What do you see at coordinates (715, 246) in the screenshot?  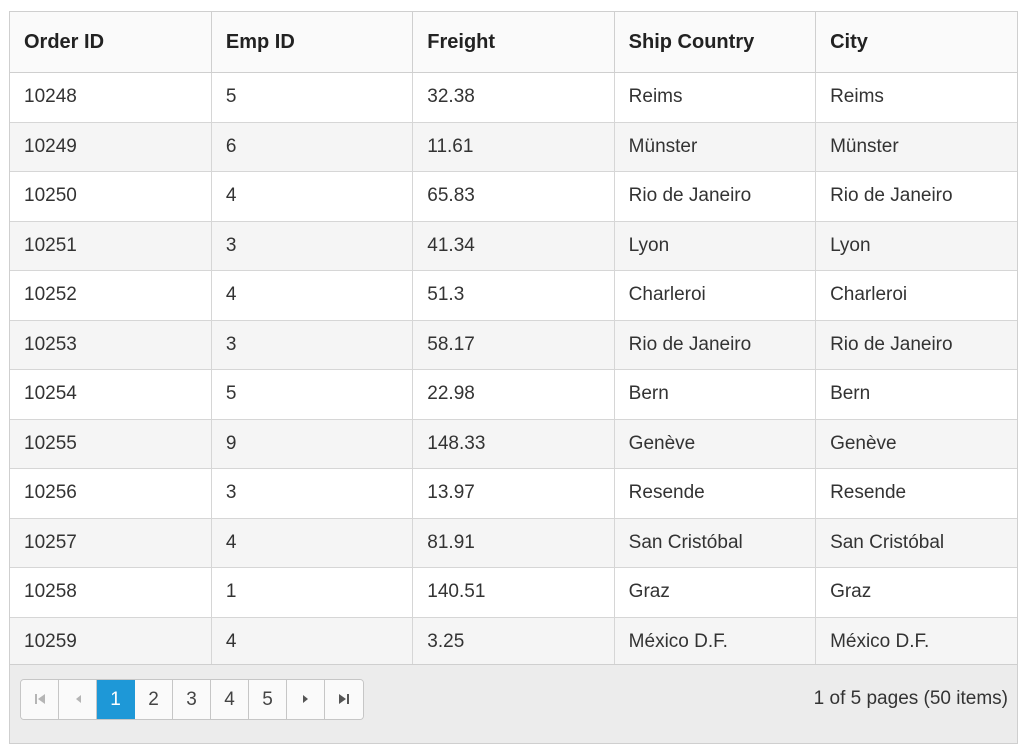 I see `cell-ship-country: Lyon` at bounding box center [715, 246].